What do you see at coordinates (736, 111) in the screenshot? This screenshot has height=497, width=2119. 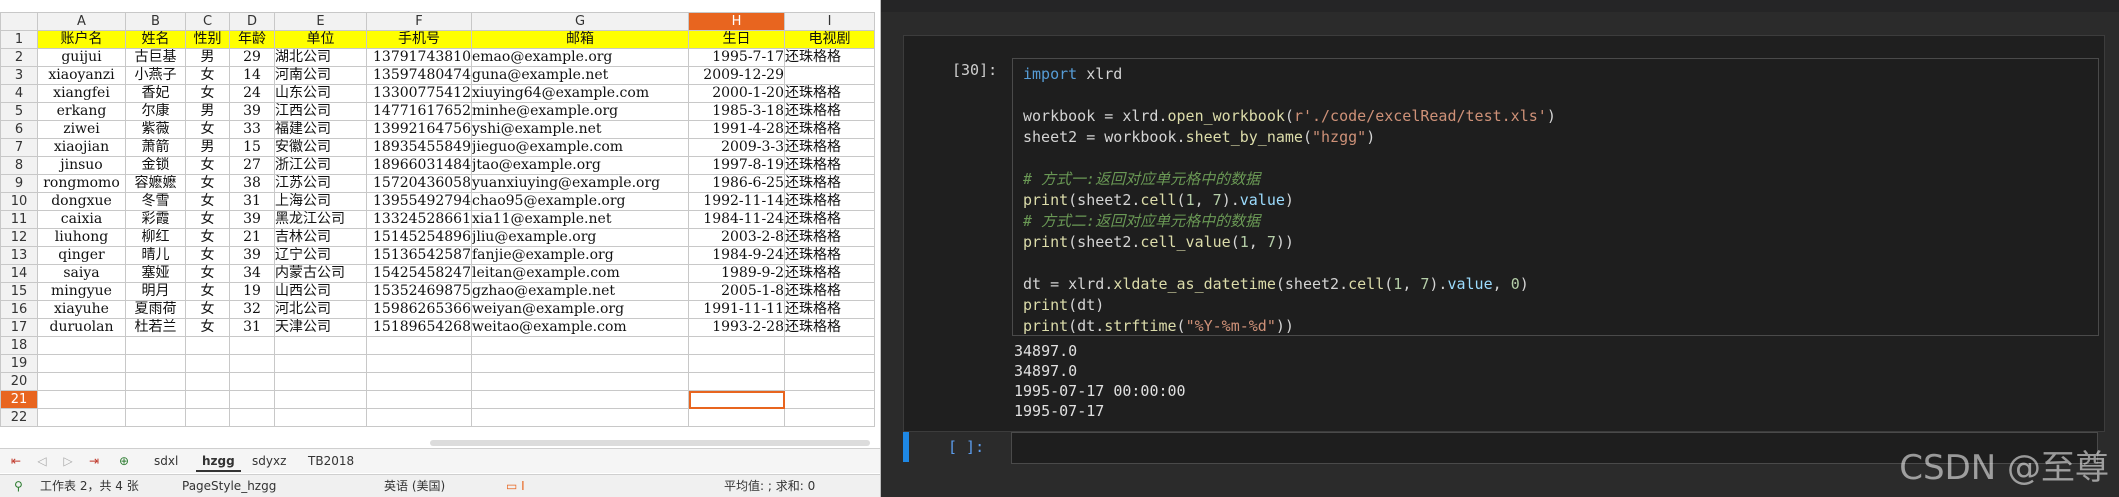 I see `table-cell: 1985-3-18` at bounding box center [736, 111].